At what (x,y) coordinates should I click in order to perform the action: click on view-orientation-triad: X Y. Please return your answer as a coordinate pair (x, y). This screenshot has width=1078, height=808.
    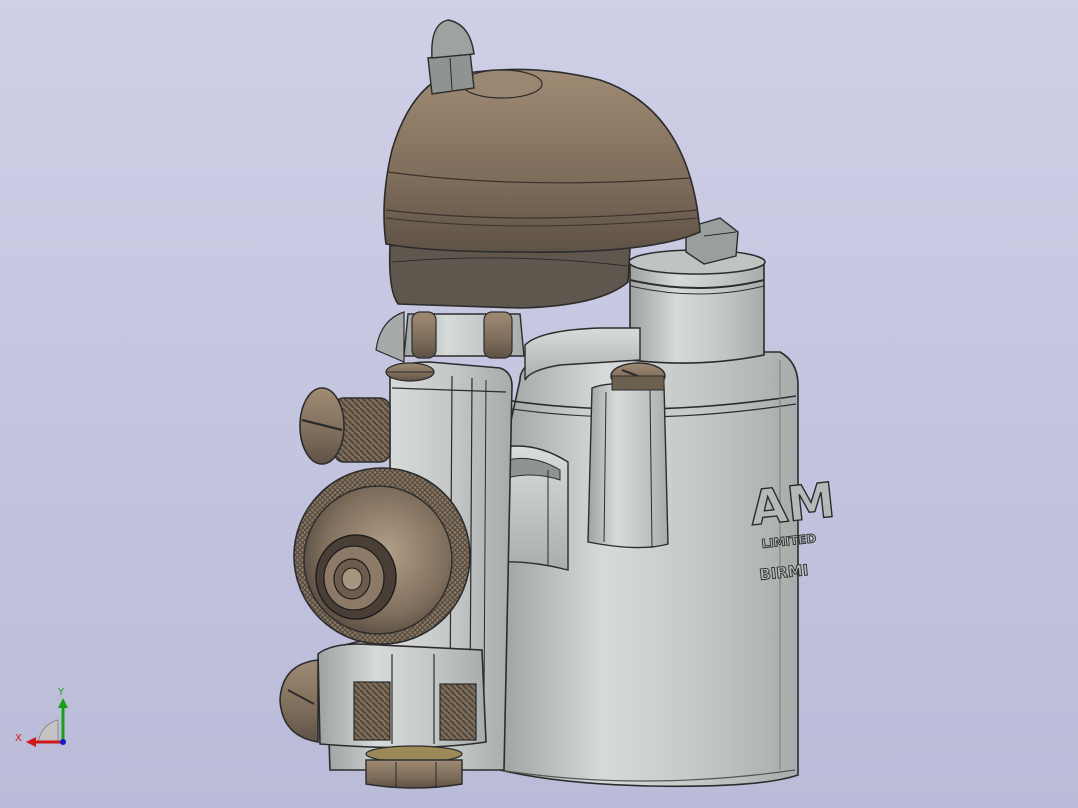
    Looking at the image, I should click on (47, 719).